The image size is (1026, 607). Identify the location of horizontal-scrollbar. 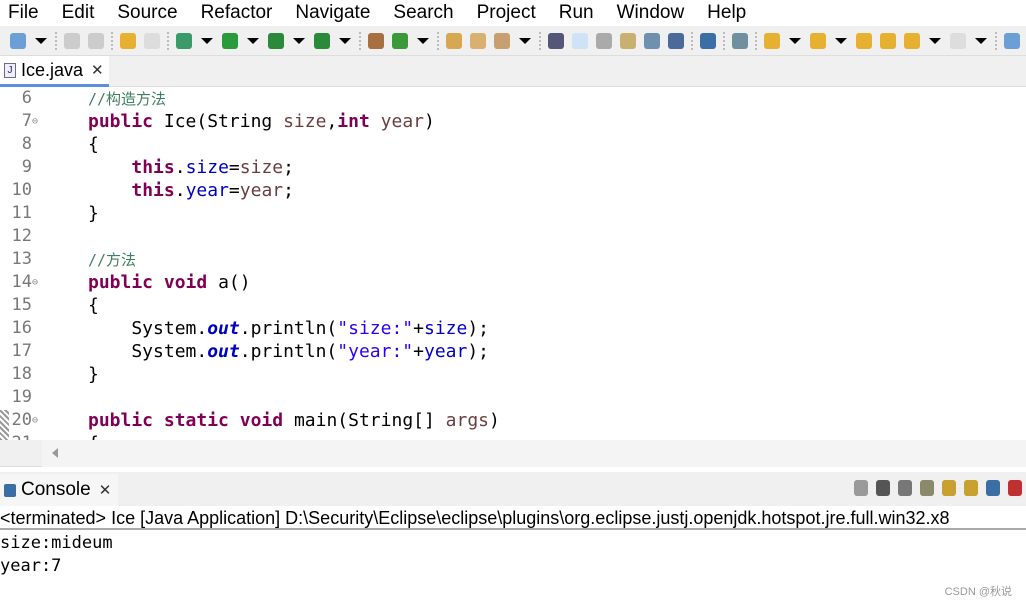
(513, 453).